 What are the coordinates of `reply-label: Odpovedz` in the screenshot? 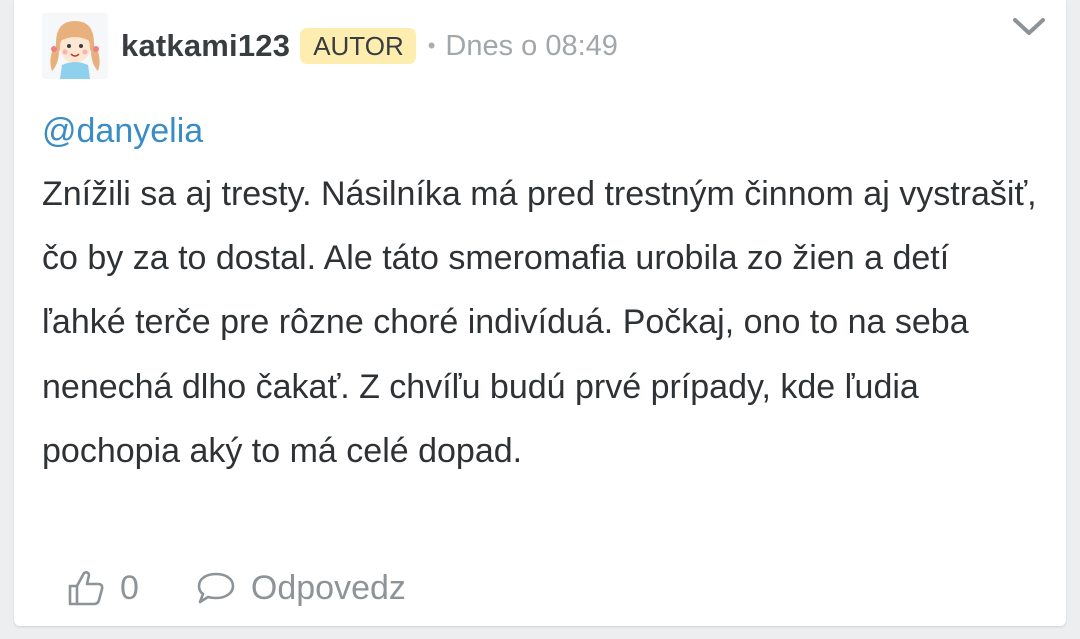 It's located at (328, 587).